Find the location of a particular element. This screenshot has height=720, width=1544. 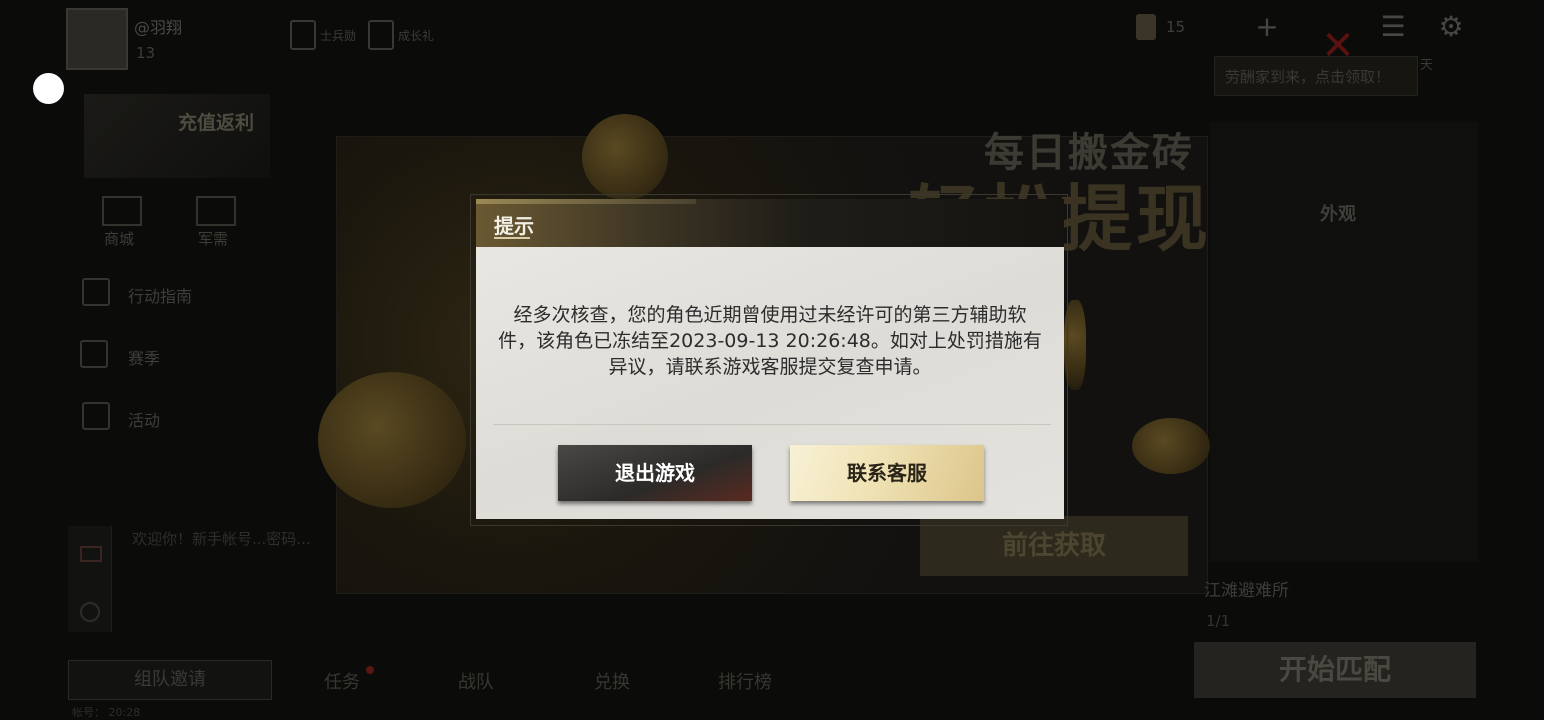

side-menu-season: 赛季 is located at coordinates (144, 357).